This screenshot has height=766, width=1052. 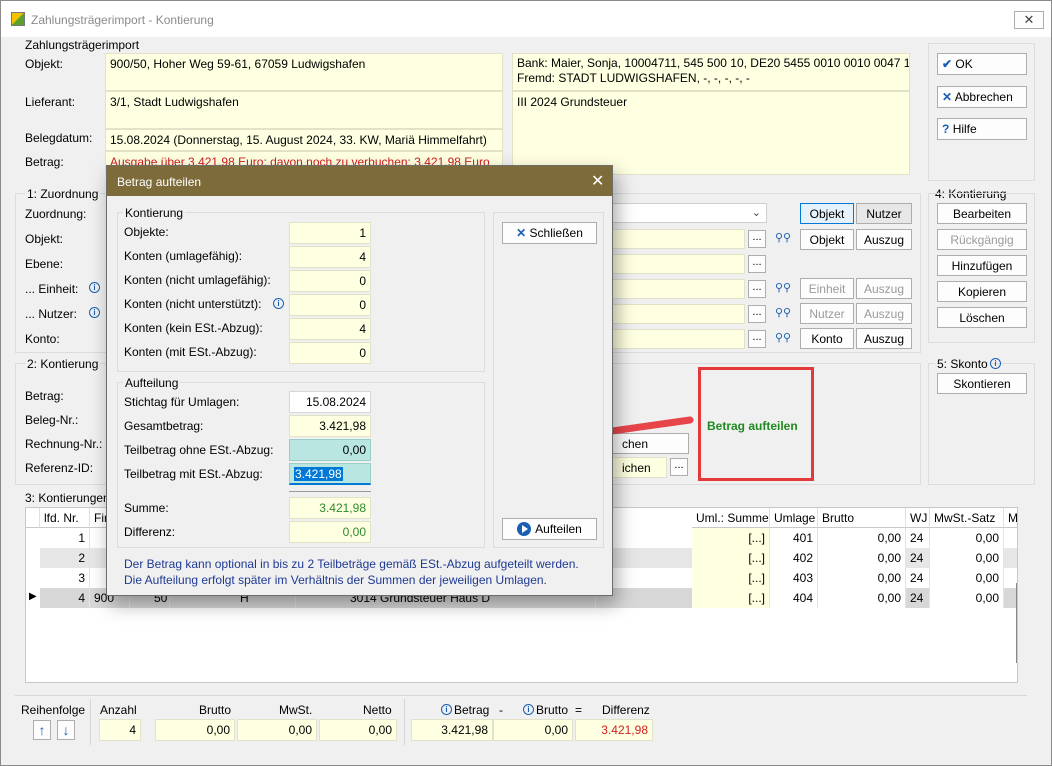 What do you see at coordinates (330, 402) in the screenshot?
I see `stichtag-field: 15.08.2024` at bounding box center [330, 402].